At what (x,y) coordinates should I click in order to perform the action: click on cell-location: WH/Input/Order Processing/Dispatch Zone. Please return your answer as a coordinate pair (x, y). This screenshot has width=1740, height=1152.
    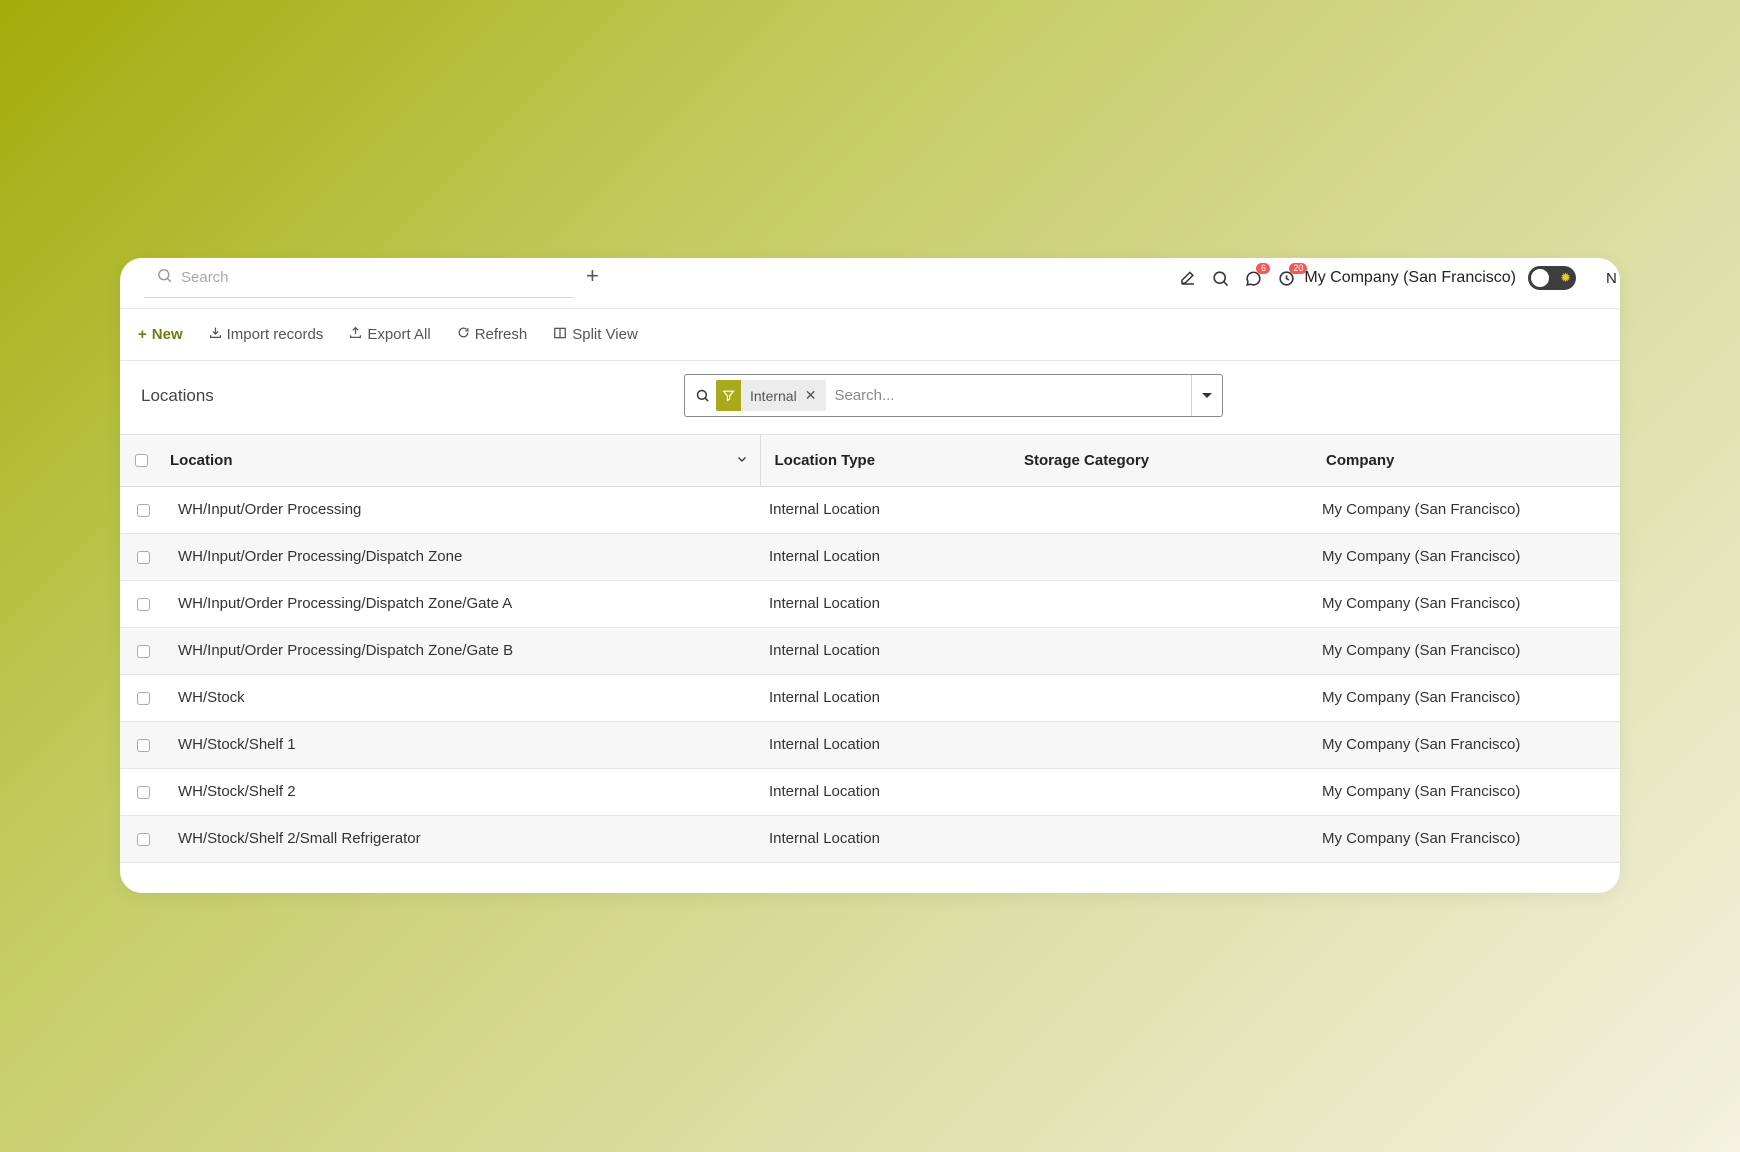
    Looking at the image, I should click on (320, 556).